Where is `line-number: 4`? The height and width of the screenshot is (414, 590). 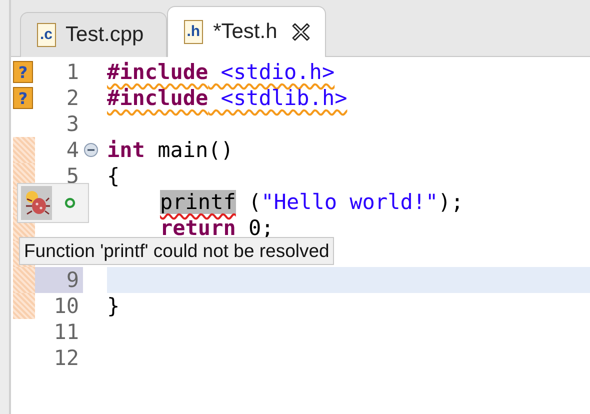 line-number: 4 is located at coordinates (72, 150).